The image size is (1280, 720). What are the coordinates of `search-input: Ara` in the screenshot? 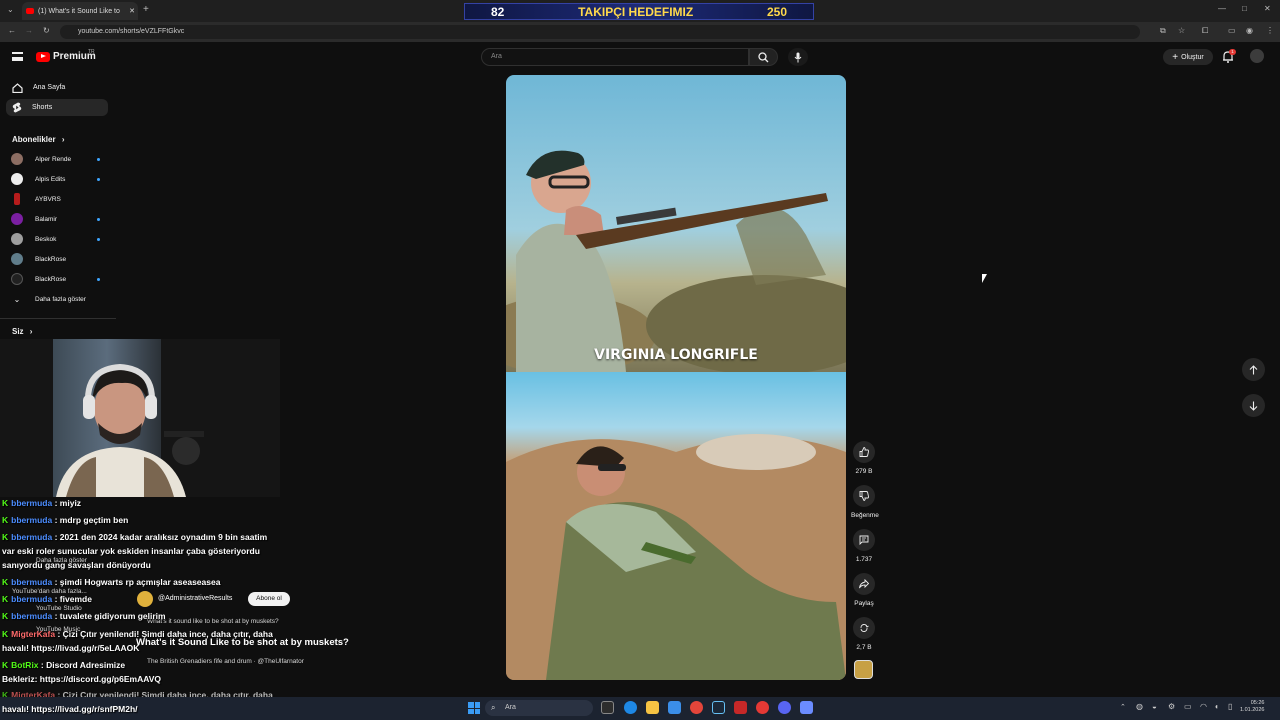 It's located at (615, 57).